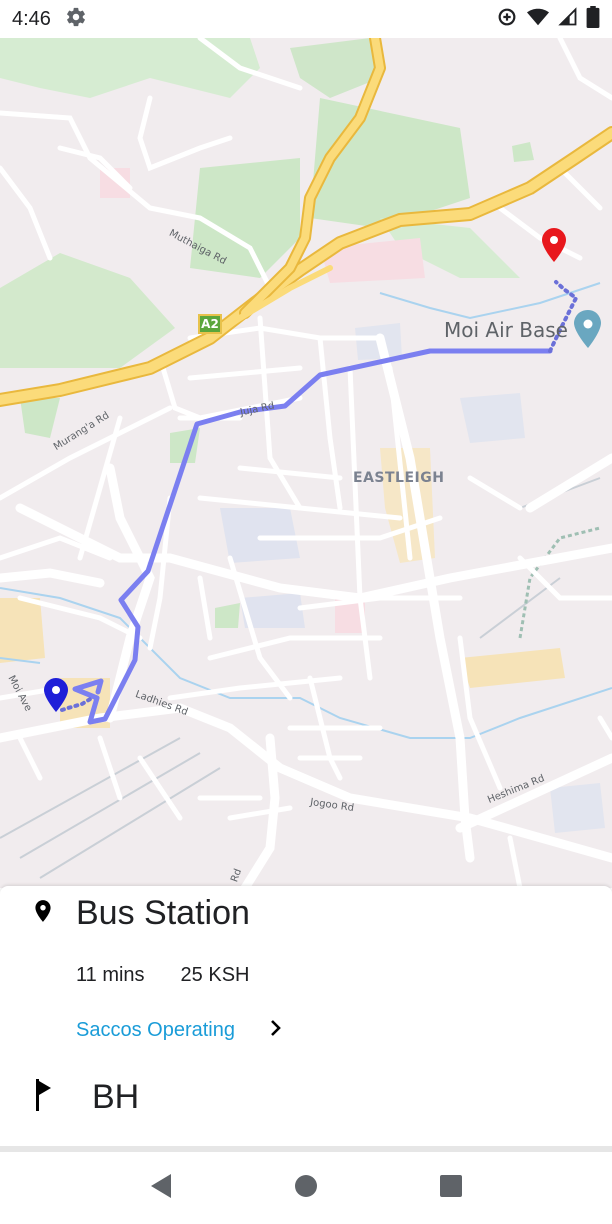 This screenshot has width=612, height=1224. What do you see at coordinates (110, 975) in the screenshot?
I see `trip-duration: 11 mins` at bounding box center [110, 975].